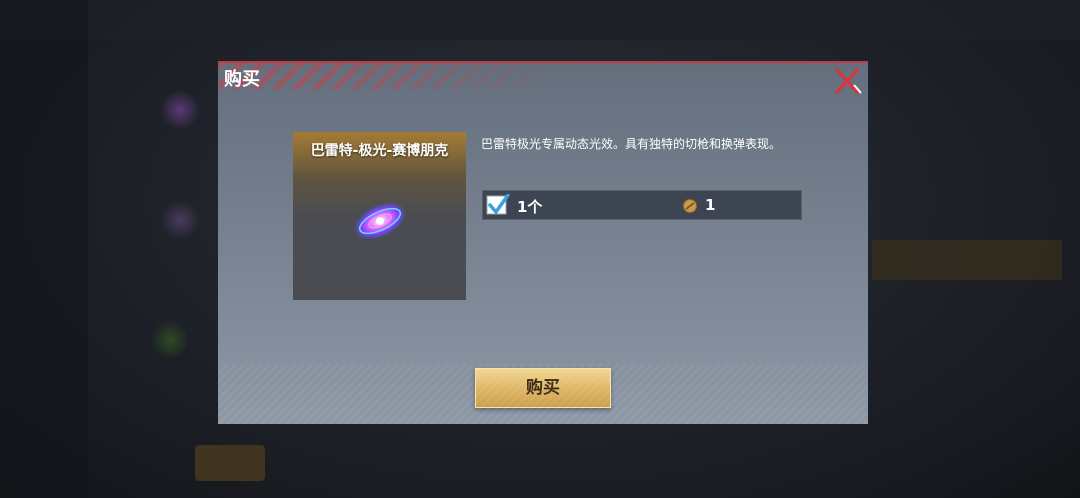 The height and width of the screenshot is (498, 1080). I want to click on close-button, so click(848, 81).